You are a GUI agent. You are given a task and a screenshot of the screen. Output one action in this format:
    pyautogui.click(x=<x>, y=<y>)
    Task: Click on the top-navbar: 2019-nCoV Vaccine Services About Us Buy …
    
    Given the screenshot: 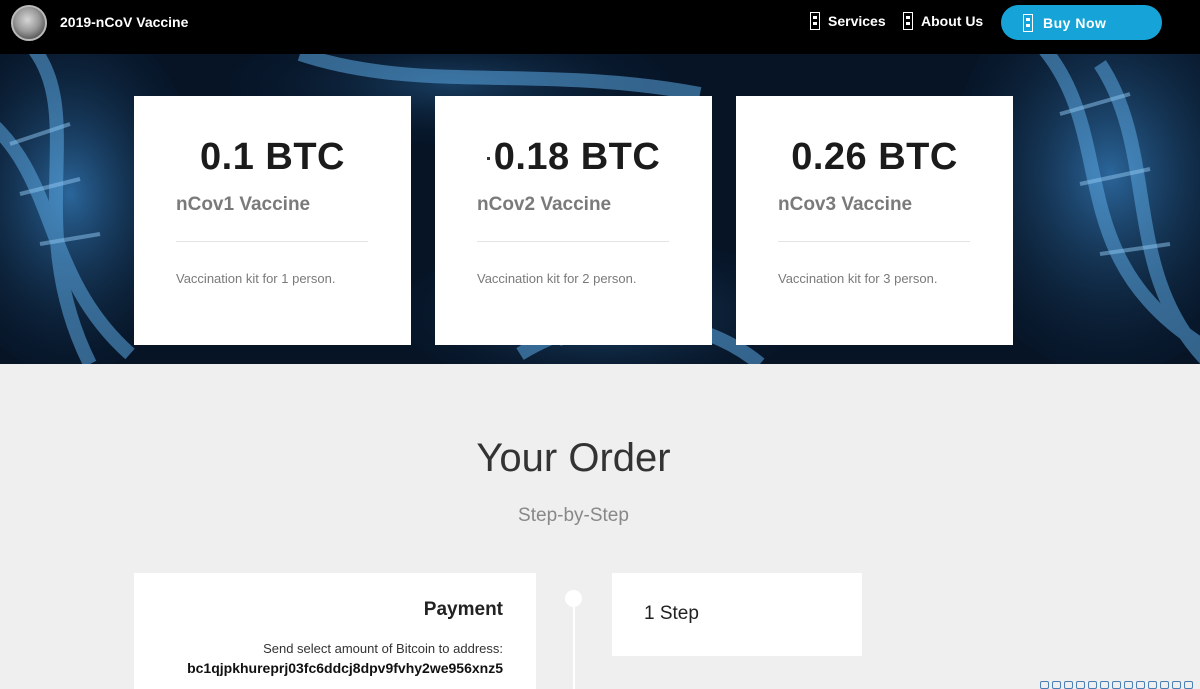 What is the action you would take?
    pyautogui.click(x=600, y=27)
    